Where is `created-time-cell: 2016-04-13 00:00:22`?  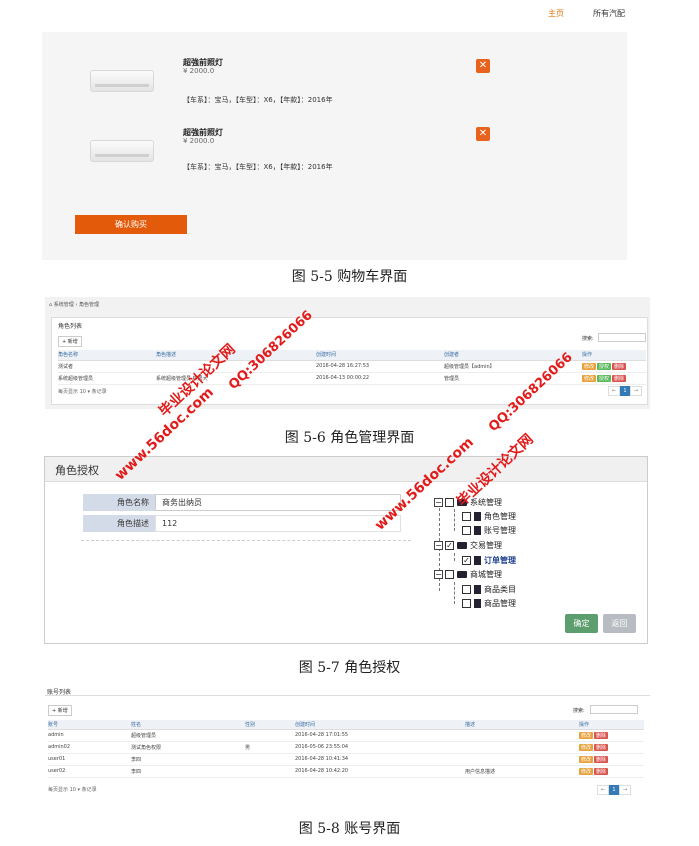 created-time-cell: 2016-04-13 00:00:22 is located at coordinates (380, 378).